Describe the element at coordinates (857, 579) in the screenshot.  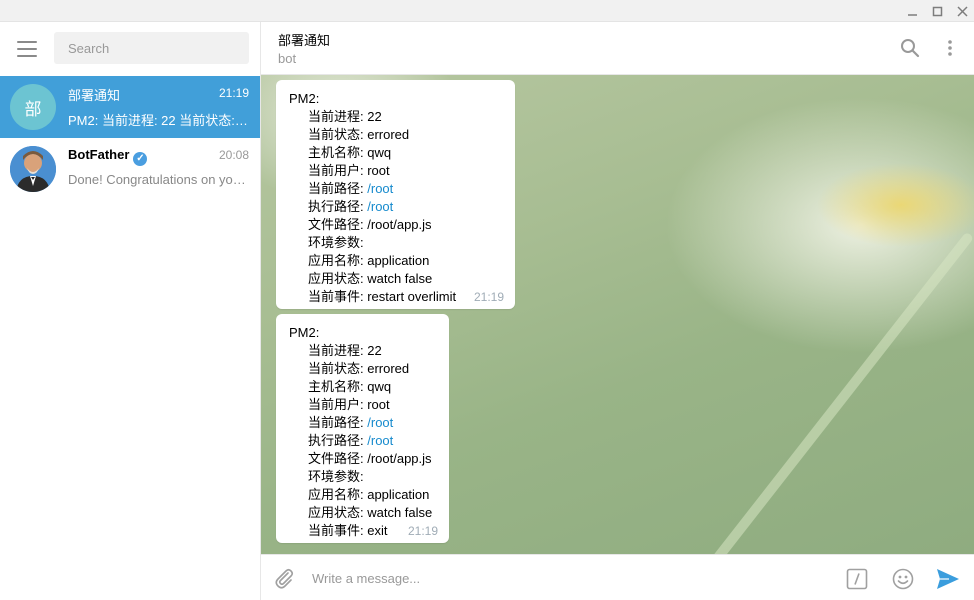
I see `bot-command-icon` at that location.